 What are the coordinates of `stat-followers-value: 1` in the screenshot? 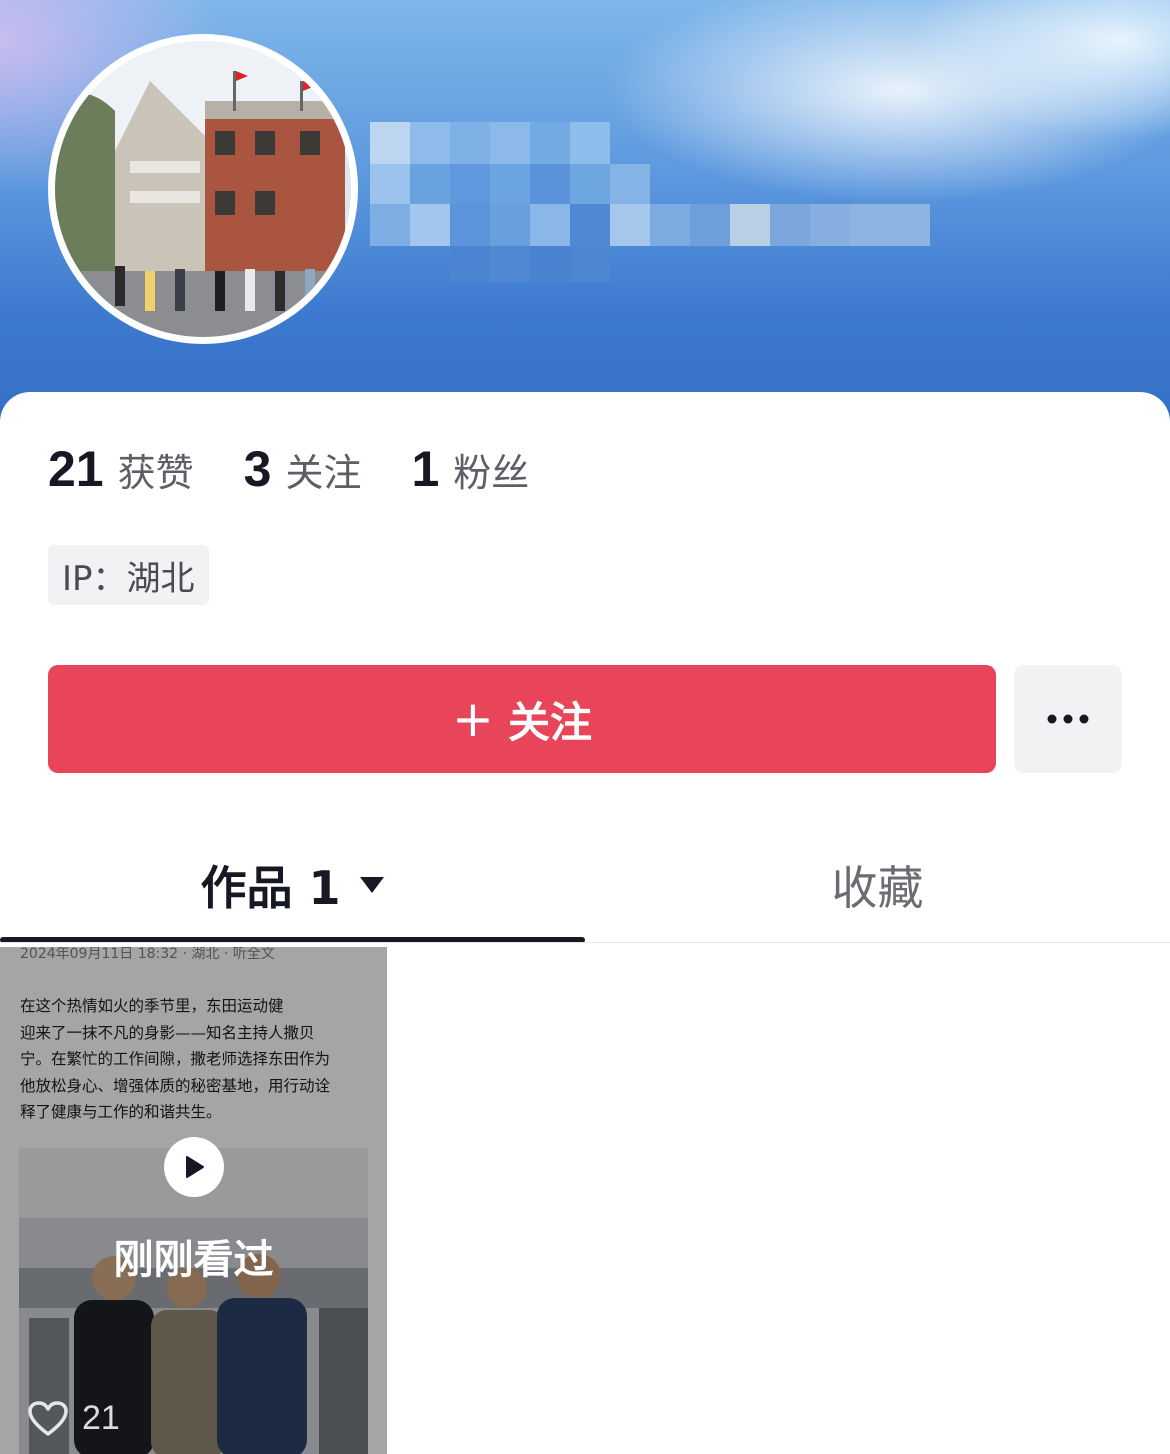 It's located at (425, 469).